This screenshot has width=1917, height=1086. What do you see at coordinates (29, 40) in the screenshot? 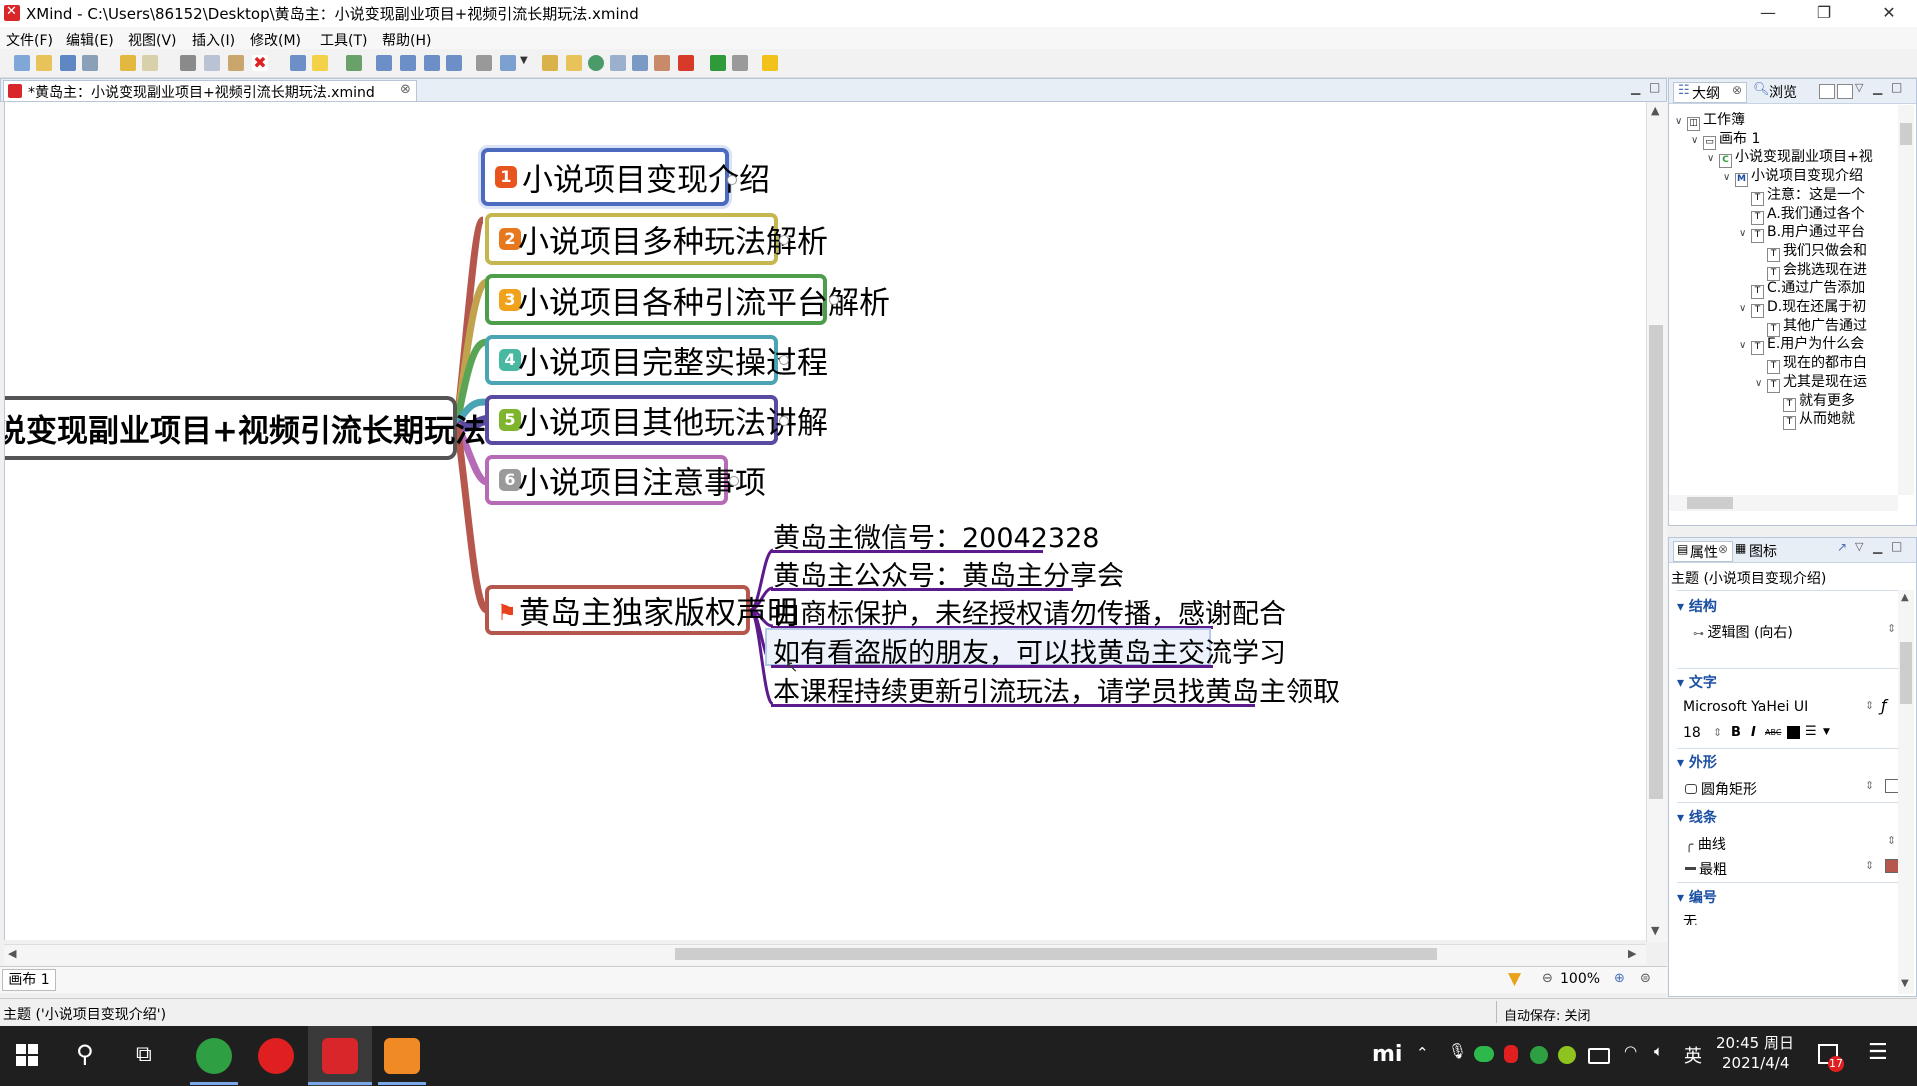
I see `menu-file: 文件(F)` at bounding box center [29, 40].